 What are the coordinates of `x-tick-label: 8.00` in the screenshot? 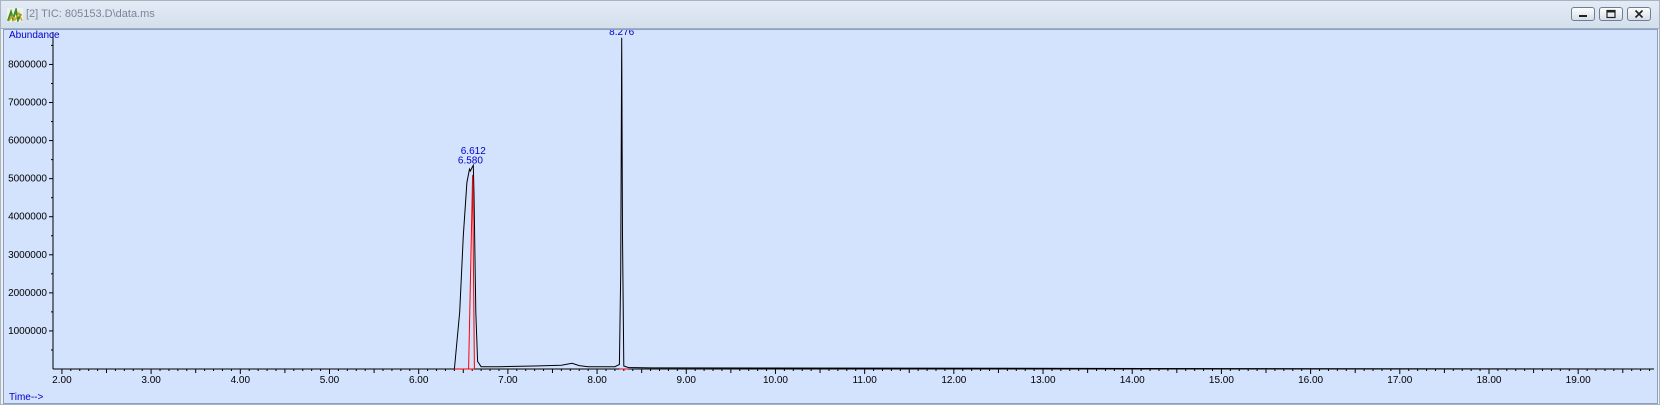 It's located at (597, 380).